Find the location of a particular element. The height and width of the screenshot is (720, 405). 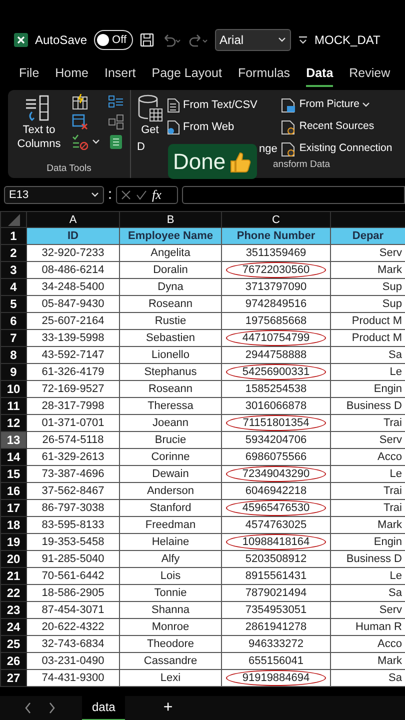

add-sheet-button: + is located at coordinates (168, 708).